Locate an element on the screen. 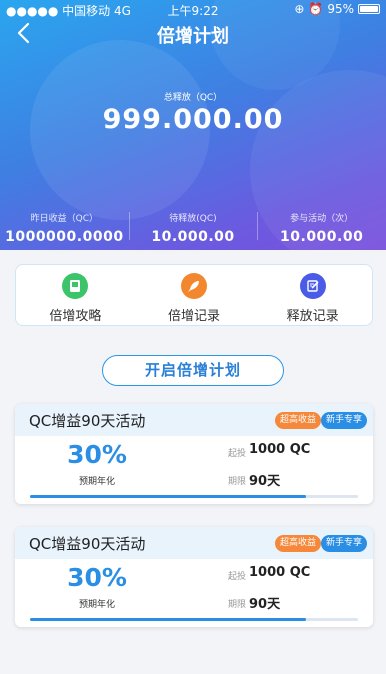  stat-yesterday-earnings: 昨日收益（QC） 1000000.0000 is located at coordinates (64, 225).